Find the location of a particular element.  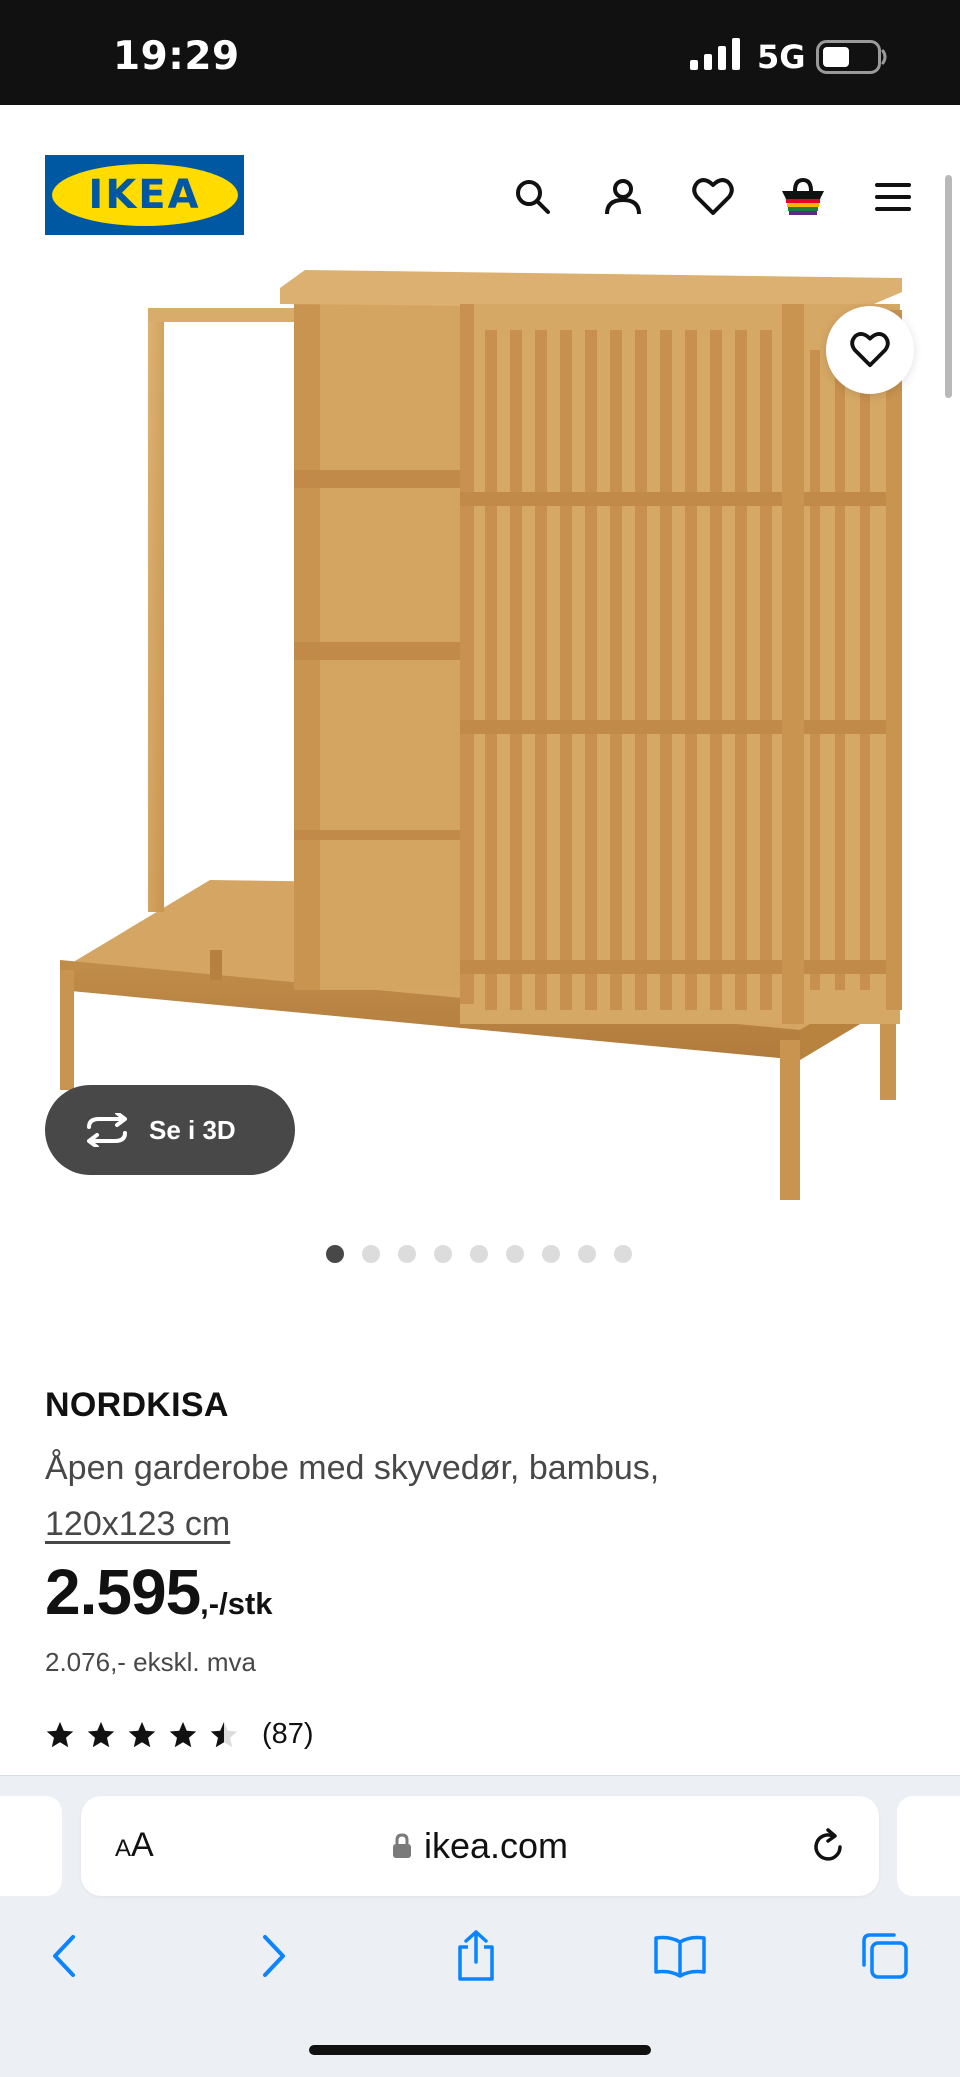

wishlist-heart-icon is located at coordinates (713, 197).